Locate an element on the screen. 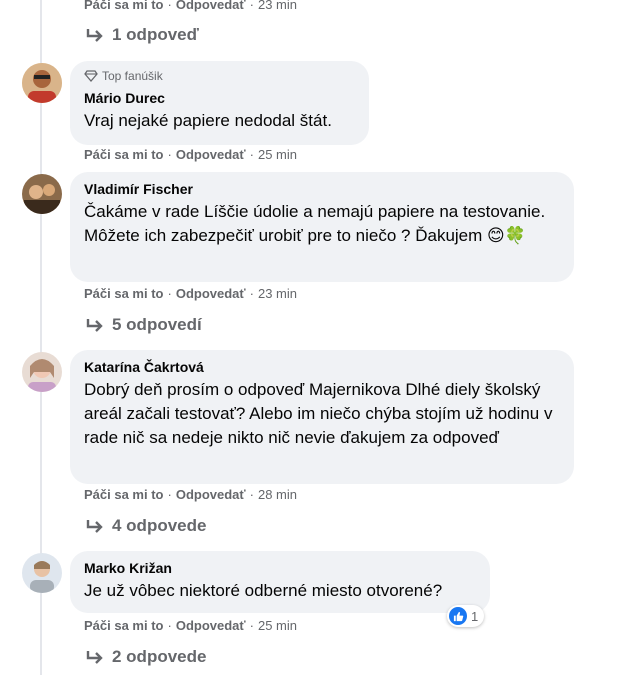  badge-label: Top fanúšik is located at coordinates (132, 76).